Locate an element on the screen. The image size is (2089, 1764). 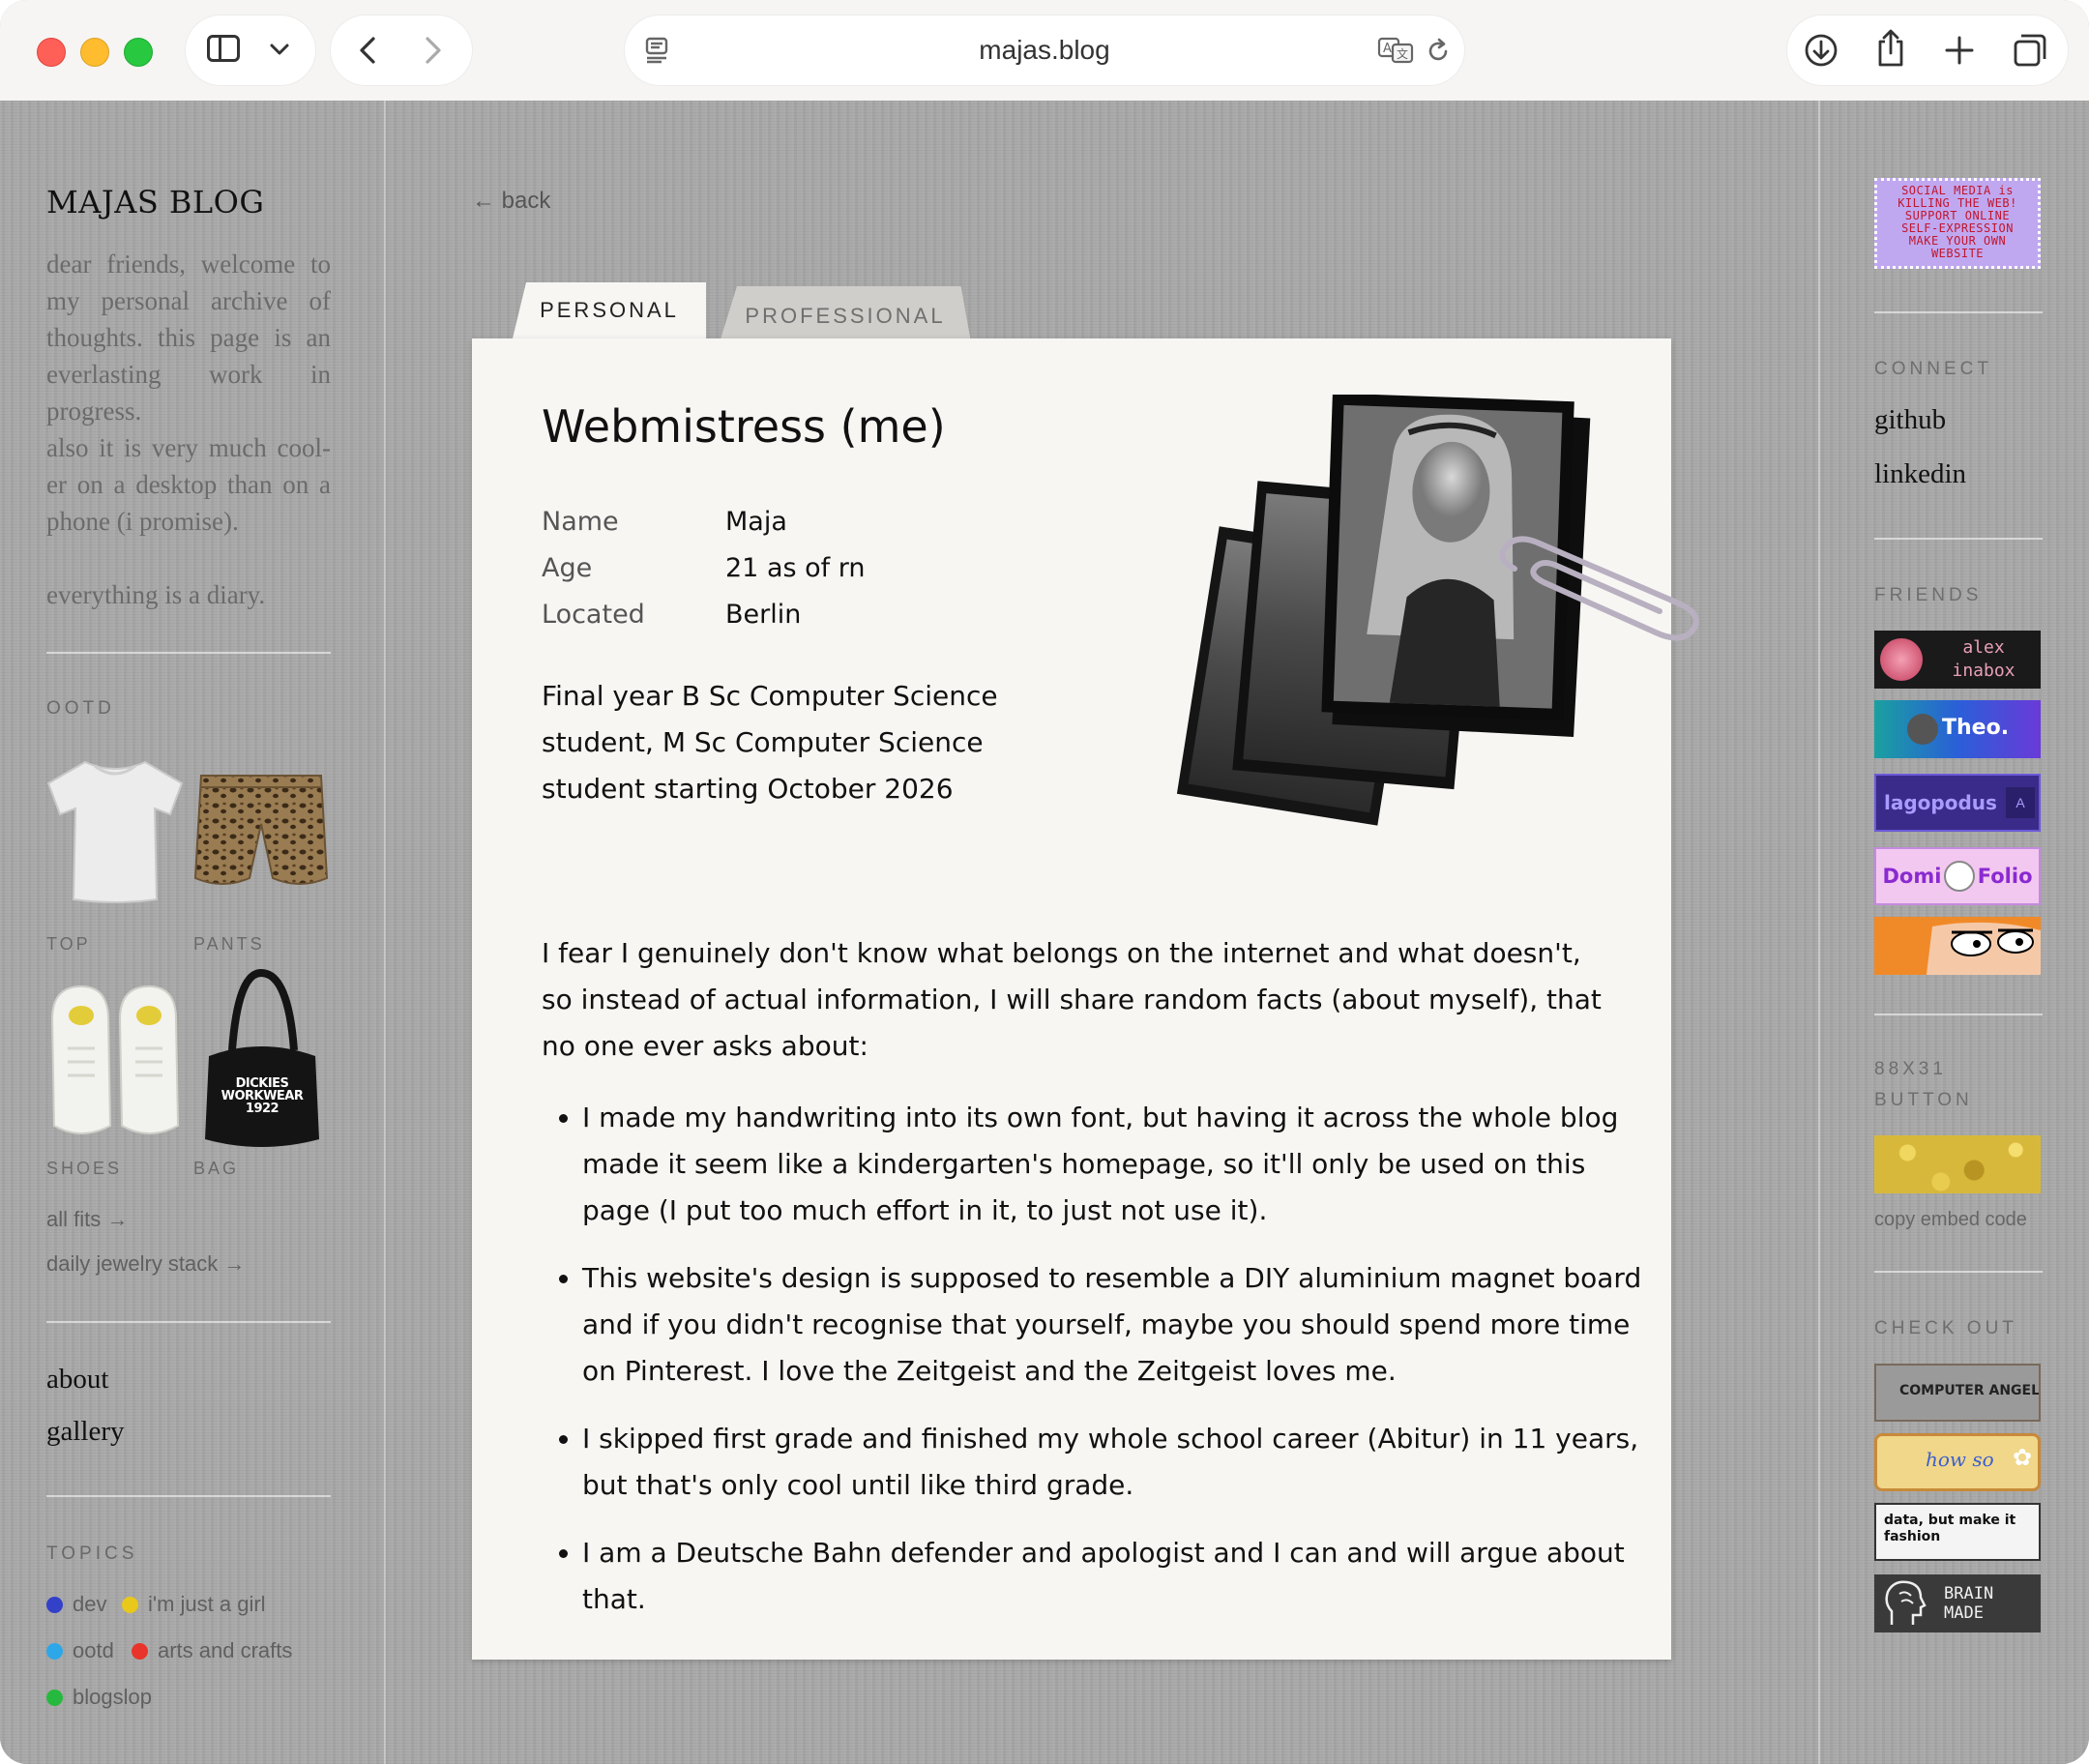
url-text: majas.blog is located at coordinates (1044, 50).